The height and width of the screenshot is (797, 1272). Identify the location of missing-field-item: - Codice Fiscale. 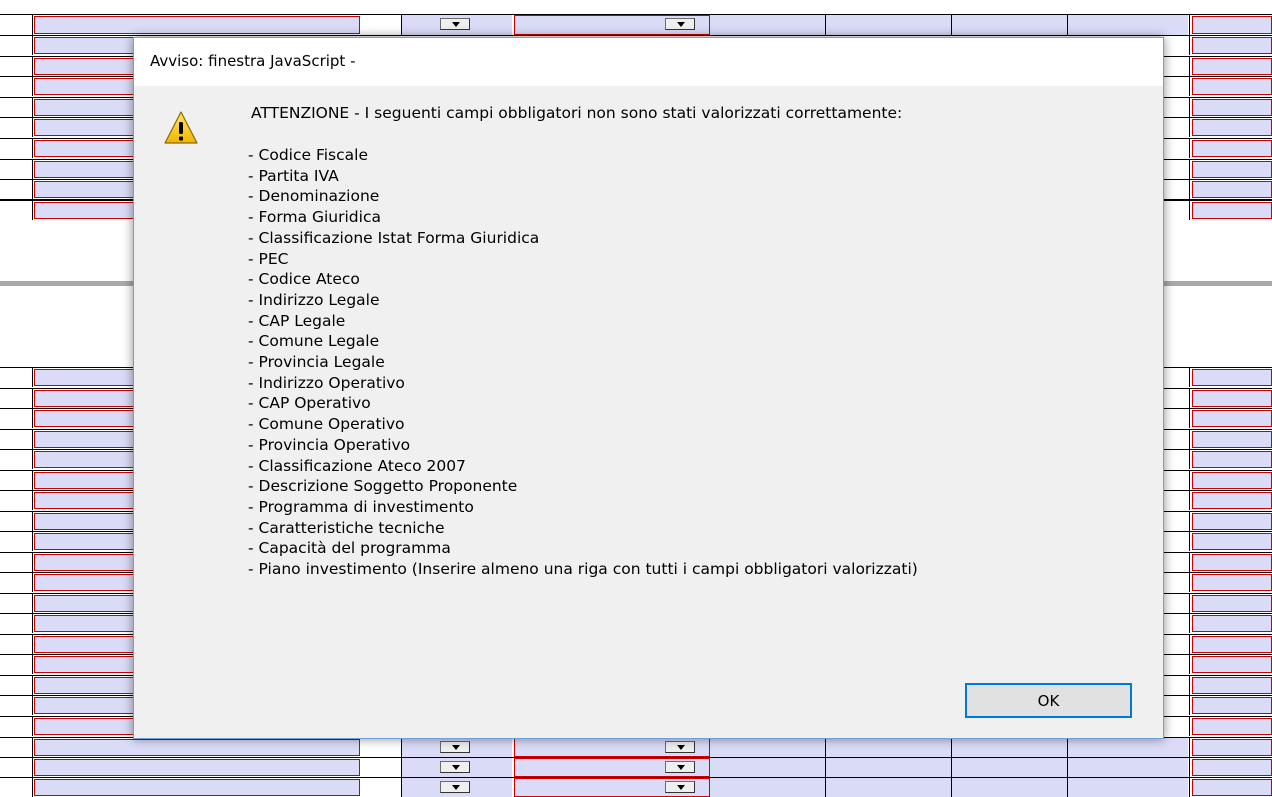
(308, 155).